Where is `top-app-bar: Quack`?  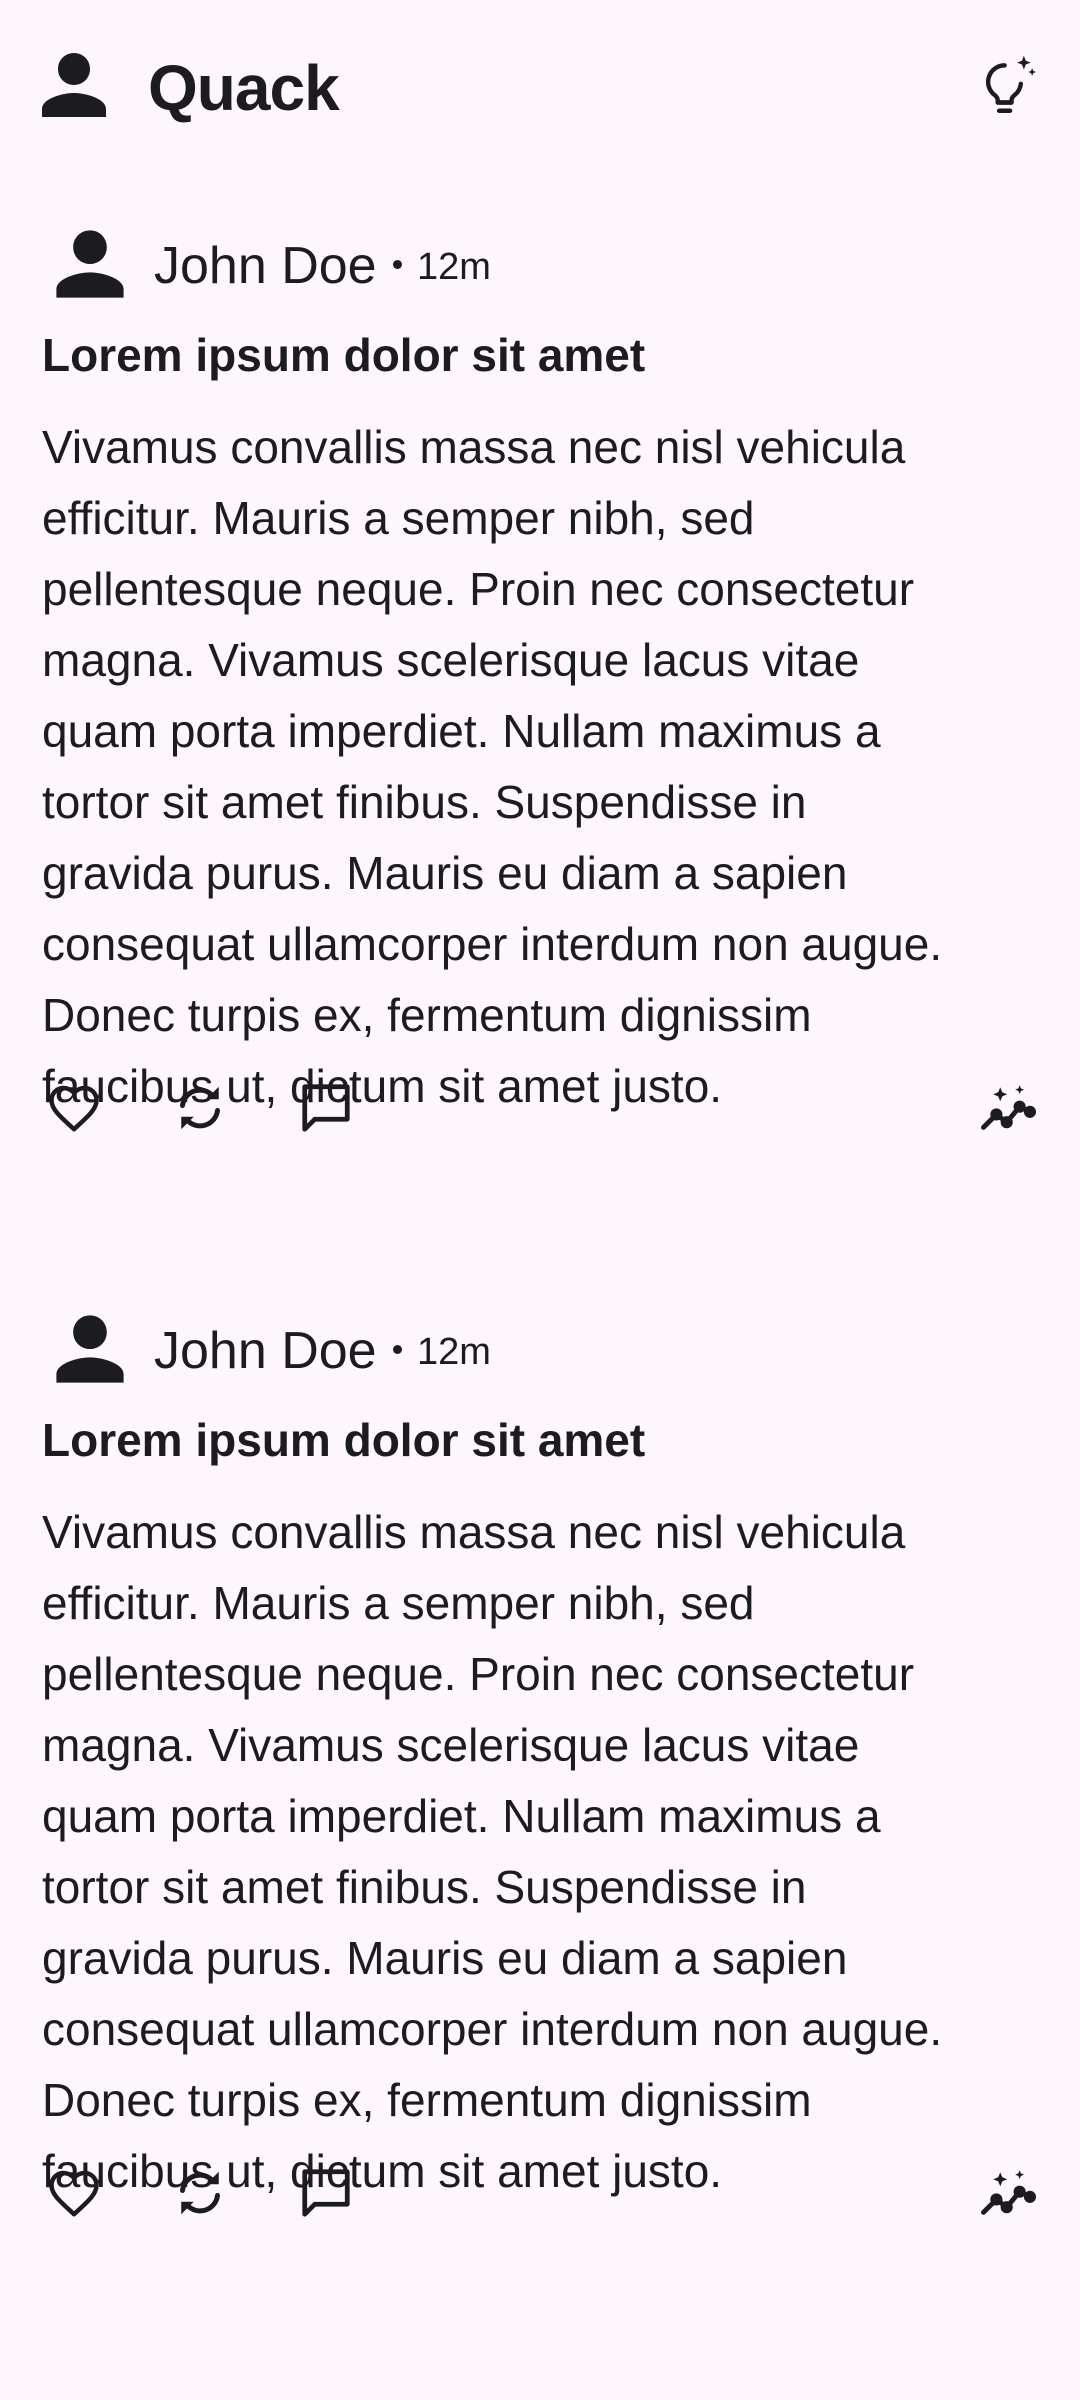 top-app-bar: Quack is located at coordinates (540, 85).